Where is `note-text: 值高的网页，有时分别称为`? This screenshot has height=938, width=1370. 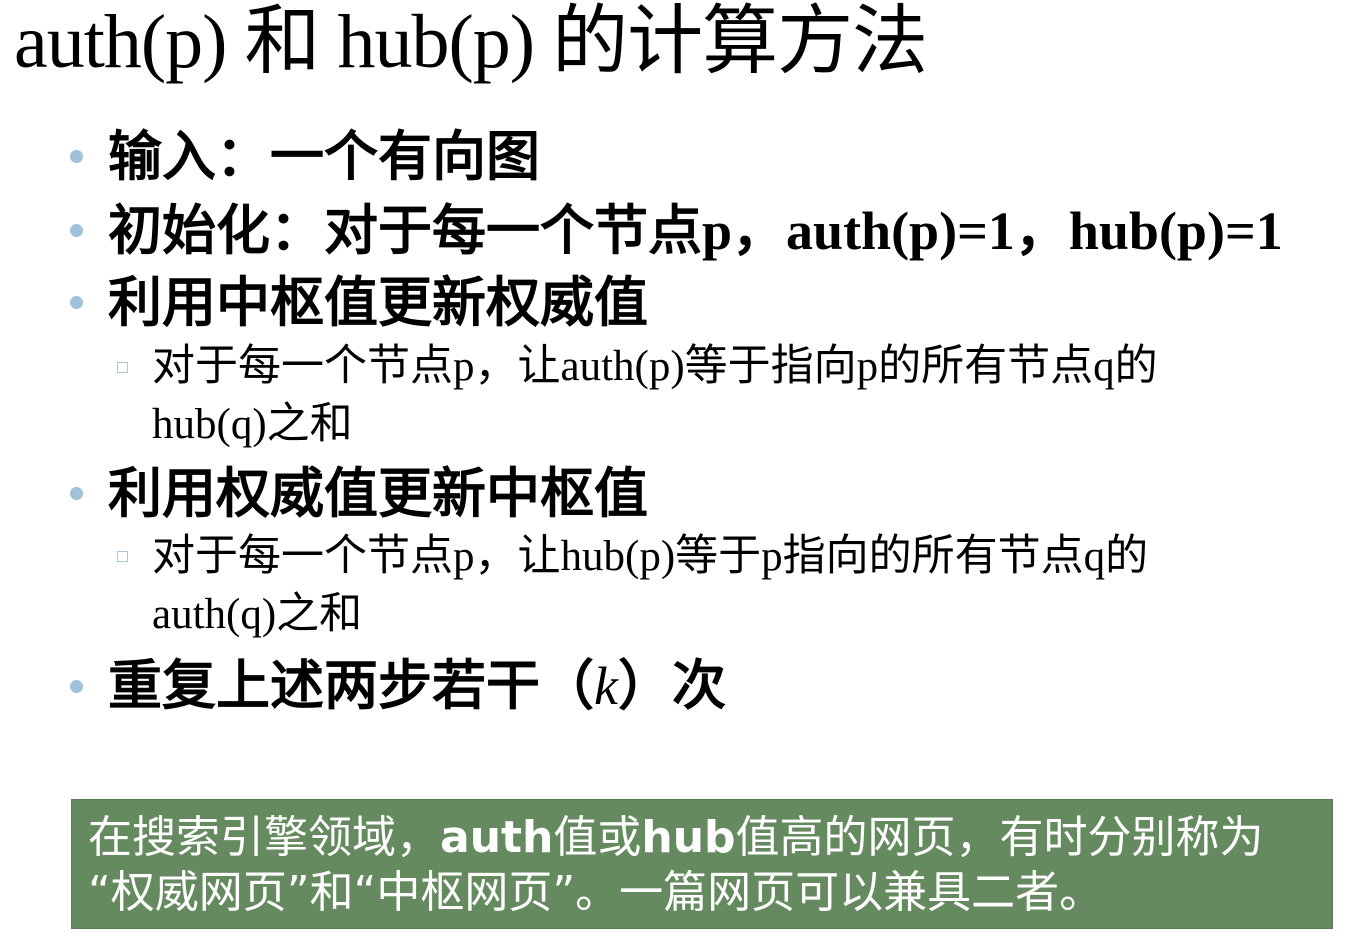 note-text: 值高的网页，有时分别称为 is located at coordinates (999, 837).